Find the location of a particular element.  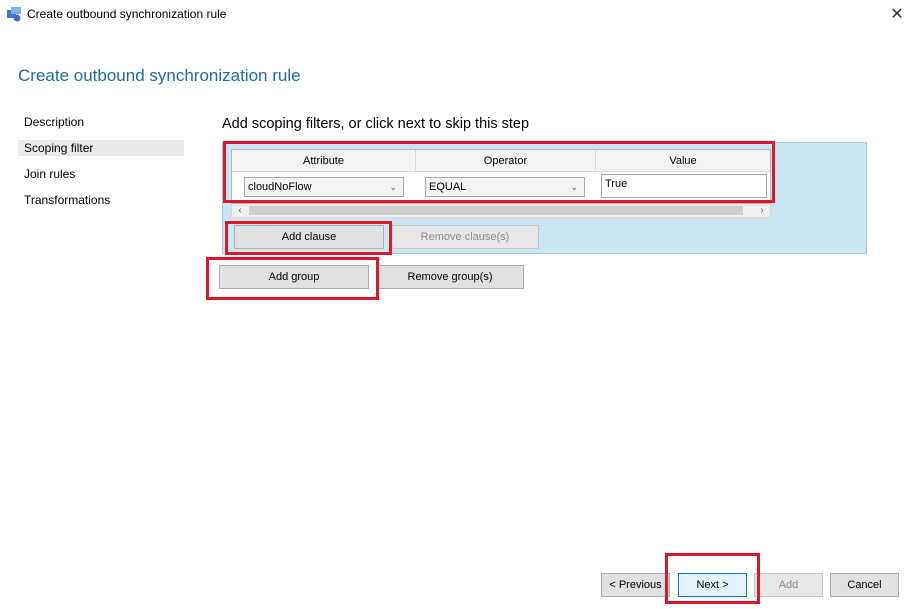

page-title: Create outbound synchronization rule is located at coordinates (159, 75).